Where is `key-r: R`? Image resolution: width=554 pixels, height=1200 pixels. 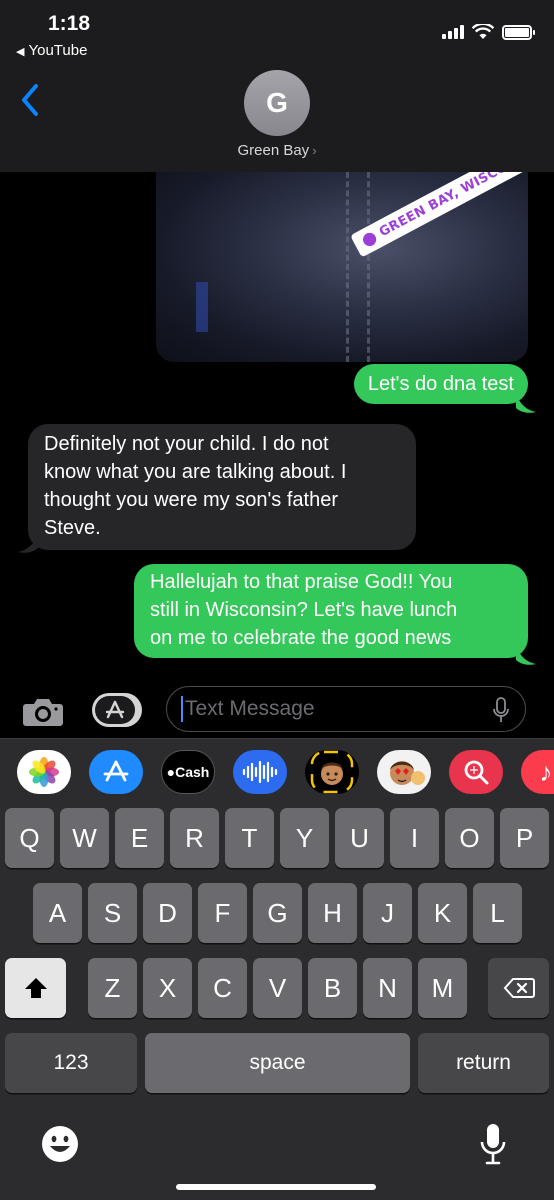
key-r: R is located at coordinates (194, 838).